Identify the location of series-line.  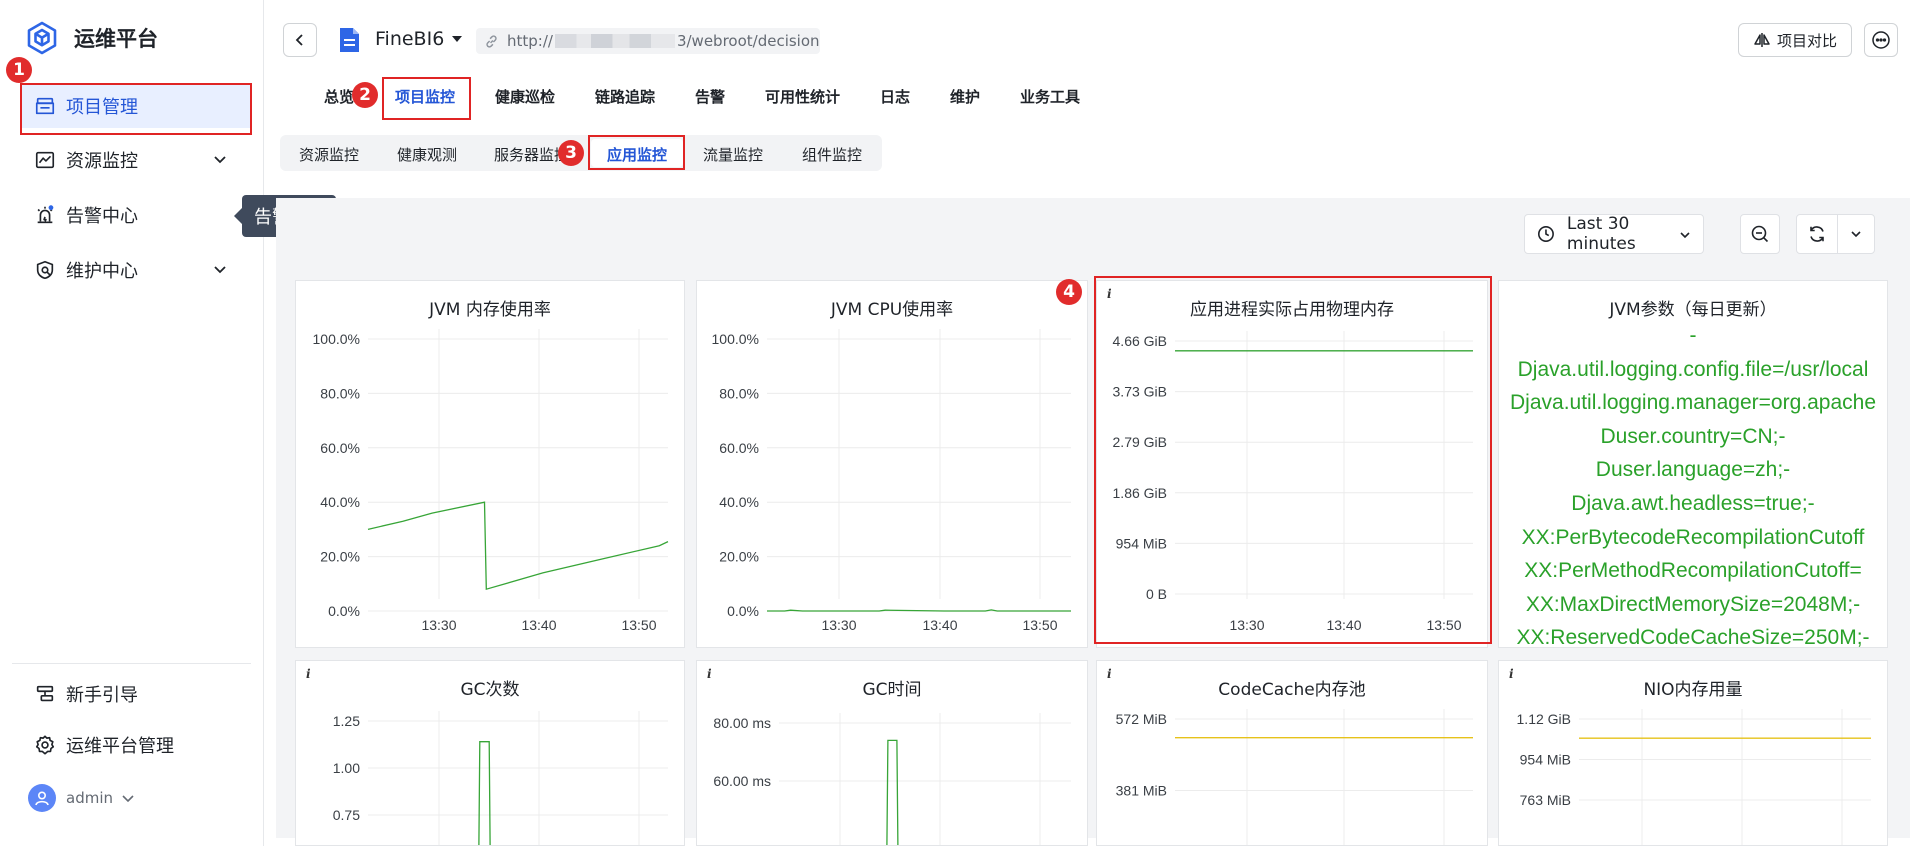
(892, 792).